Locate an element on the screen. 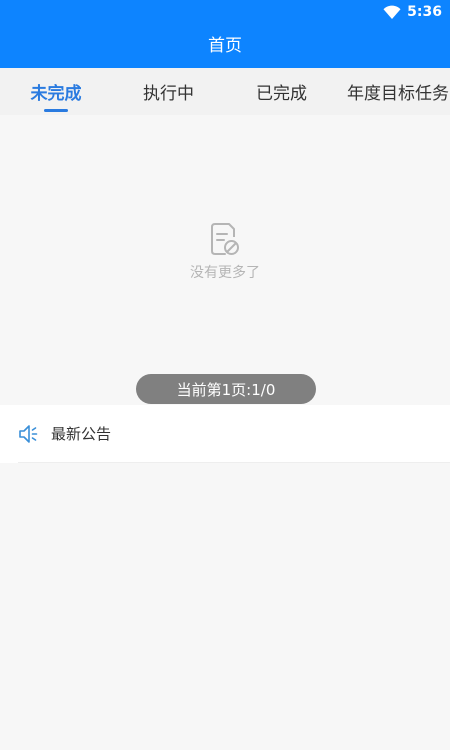  empty-document-icon is located at coordinates (225, 239).